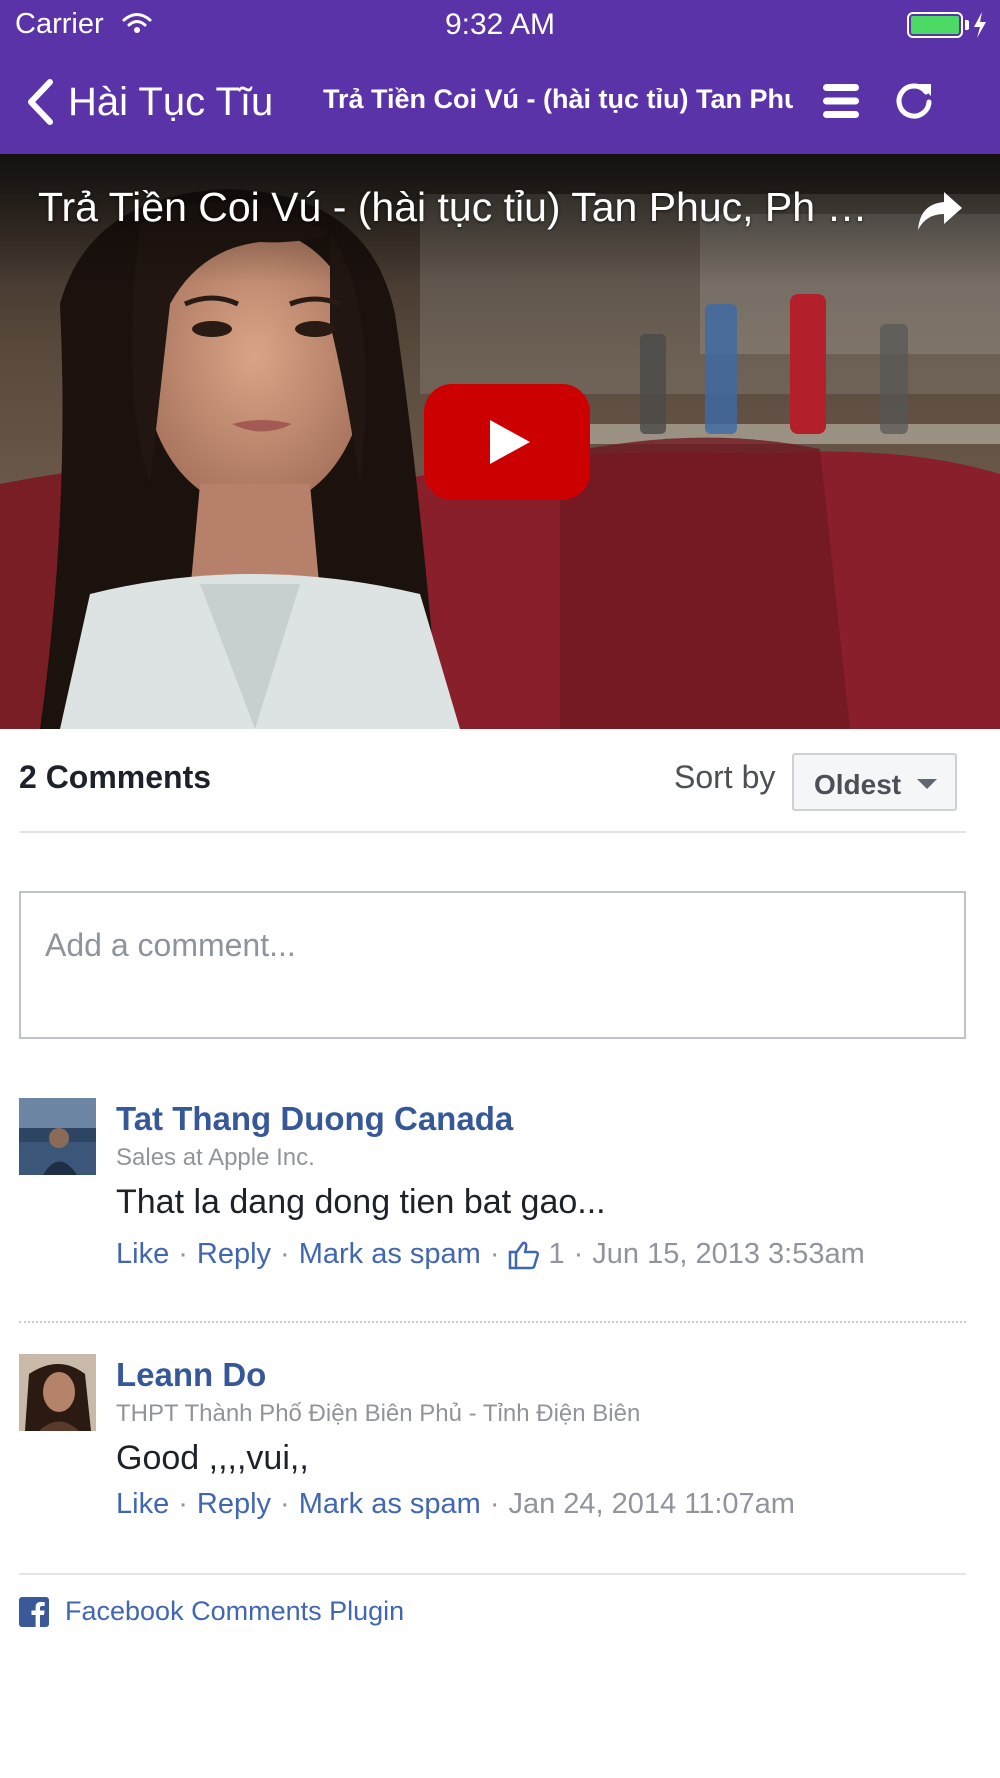 This screenshot has height=1778, width=1000. I want to click on sort-dropdown: Oldest, so click(874, 782).